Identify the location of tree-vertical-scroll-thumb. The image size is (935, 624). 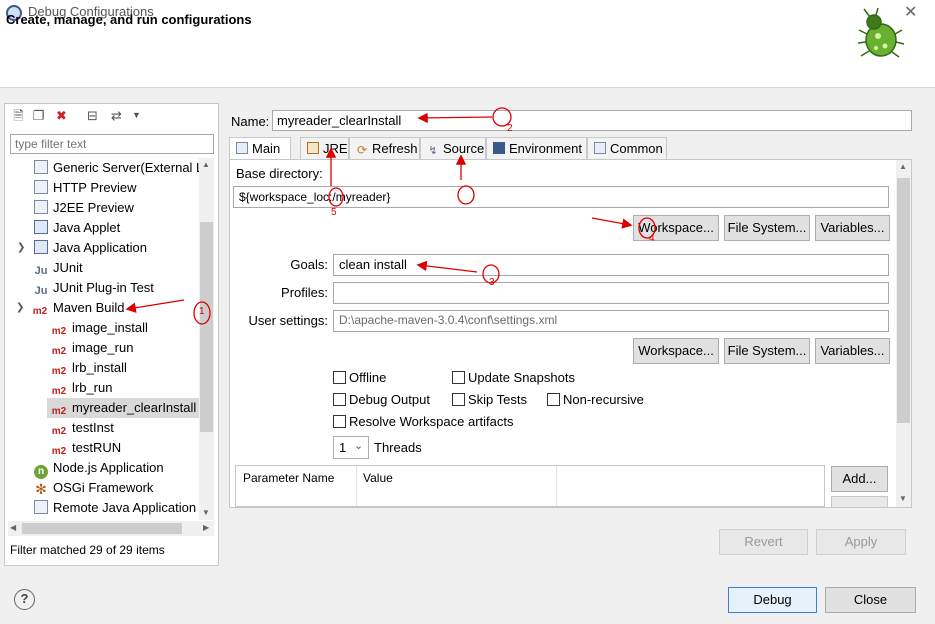
(206, 327).